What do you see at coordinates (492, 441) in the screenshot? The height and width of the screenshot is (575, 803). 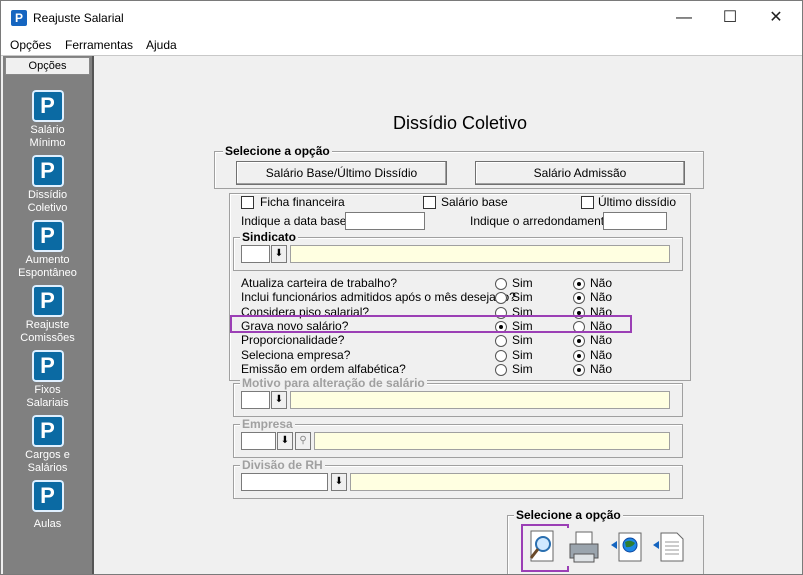 I see `empresa-name-field` at bounding box center [492, 441].